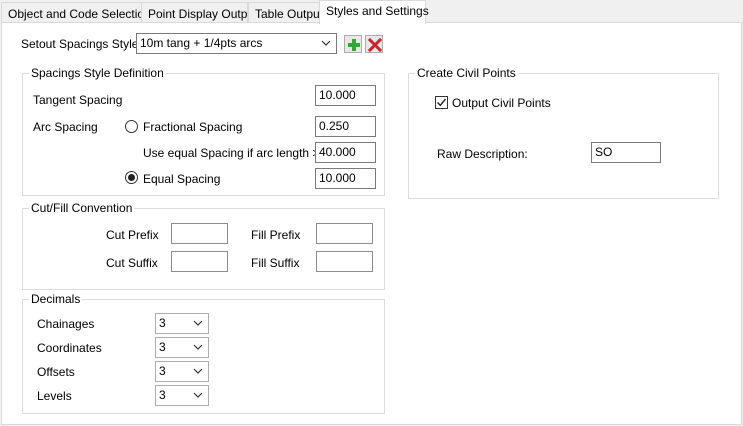 Image resolution: width=743 pixels, height=426 pixels. Describe the element at coordinates (374, 12) in the screenshot. I see `tab-styles-and-settings: Styles and Settings` at that location.